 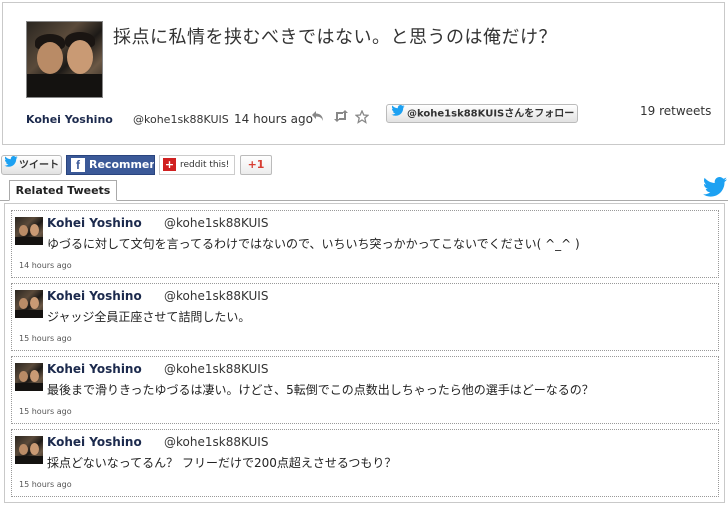 I want to click on main-author-name: Kohei Yoshino, so click(x=69, y=119).